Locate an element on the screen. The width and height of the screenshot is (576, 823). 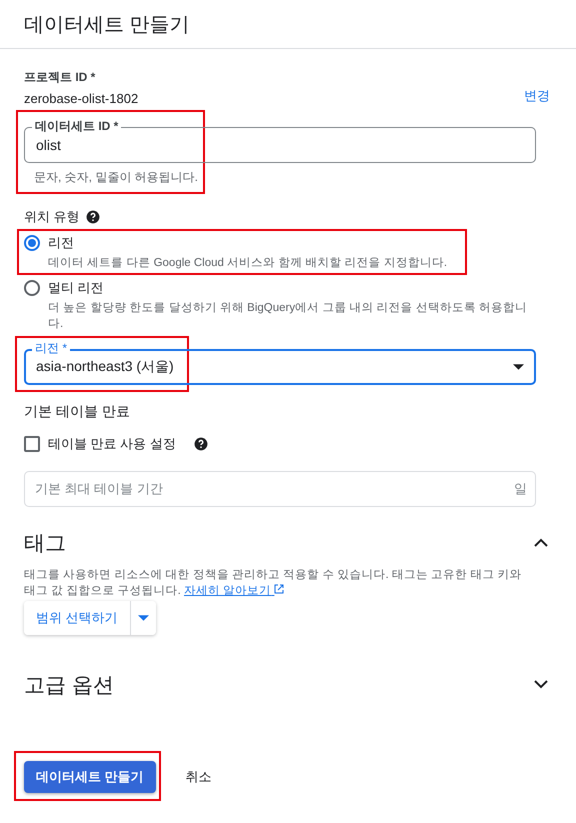
option-description: 더 높은 할당량 한도를 달성하기 위해 BigQuery에서 그룹 내의 리전을 선택하도록 허용합니다. is located at coordinates (288, 316).